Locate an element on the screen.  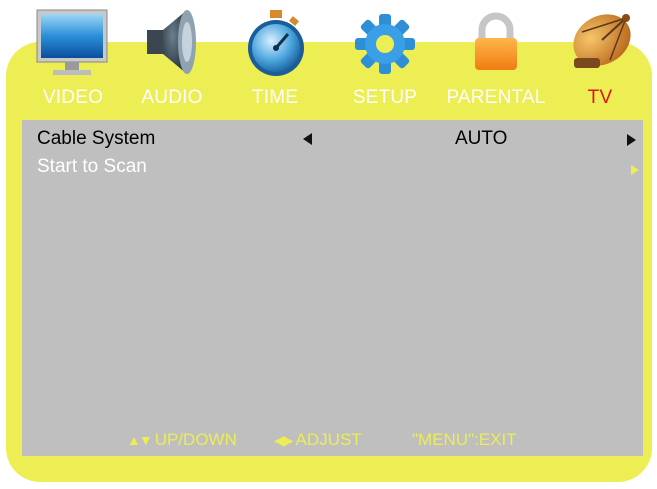
hint-text: ADJUST is located at coordinates (328, 439).